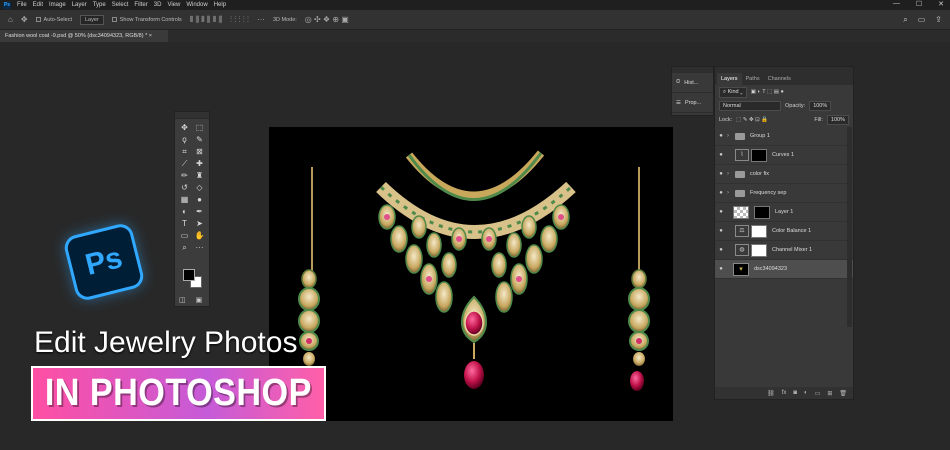 This screenshot has height=450, width=950. What do you see at coordinates (184, 211) in the screenshot?
I see `dodge-tool-icon: ◐` at bounding box center [184, 211].